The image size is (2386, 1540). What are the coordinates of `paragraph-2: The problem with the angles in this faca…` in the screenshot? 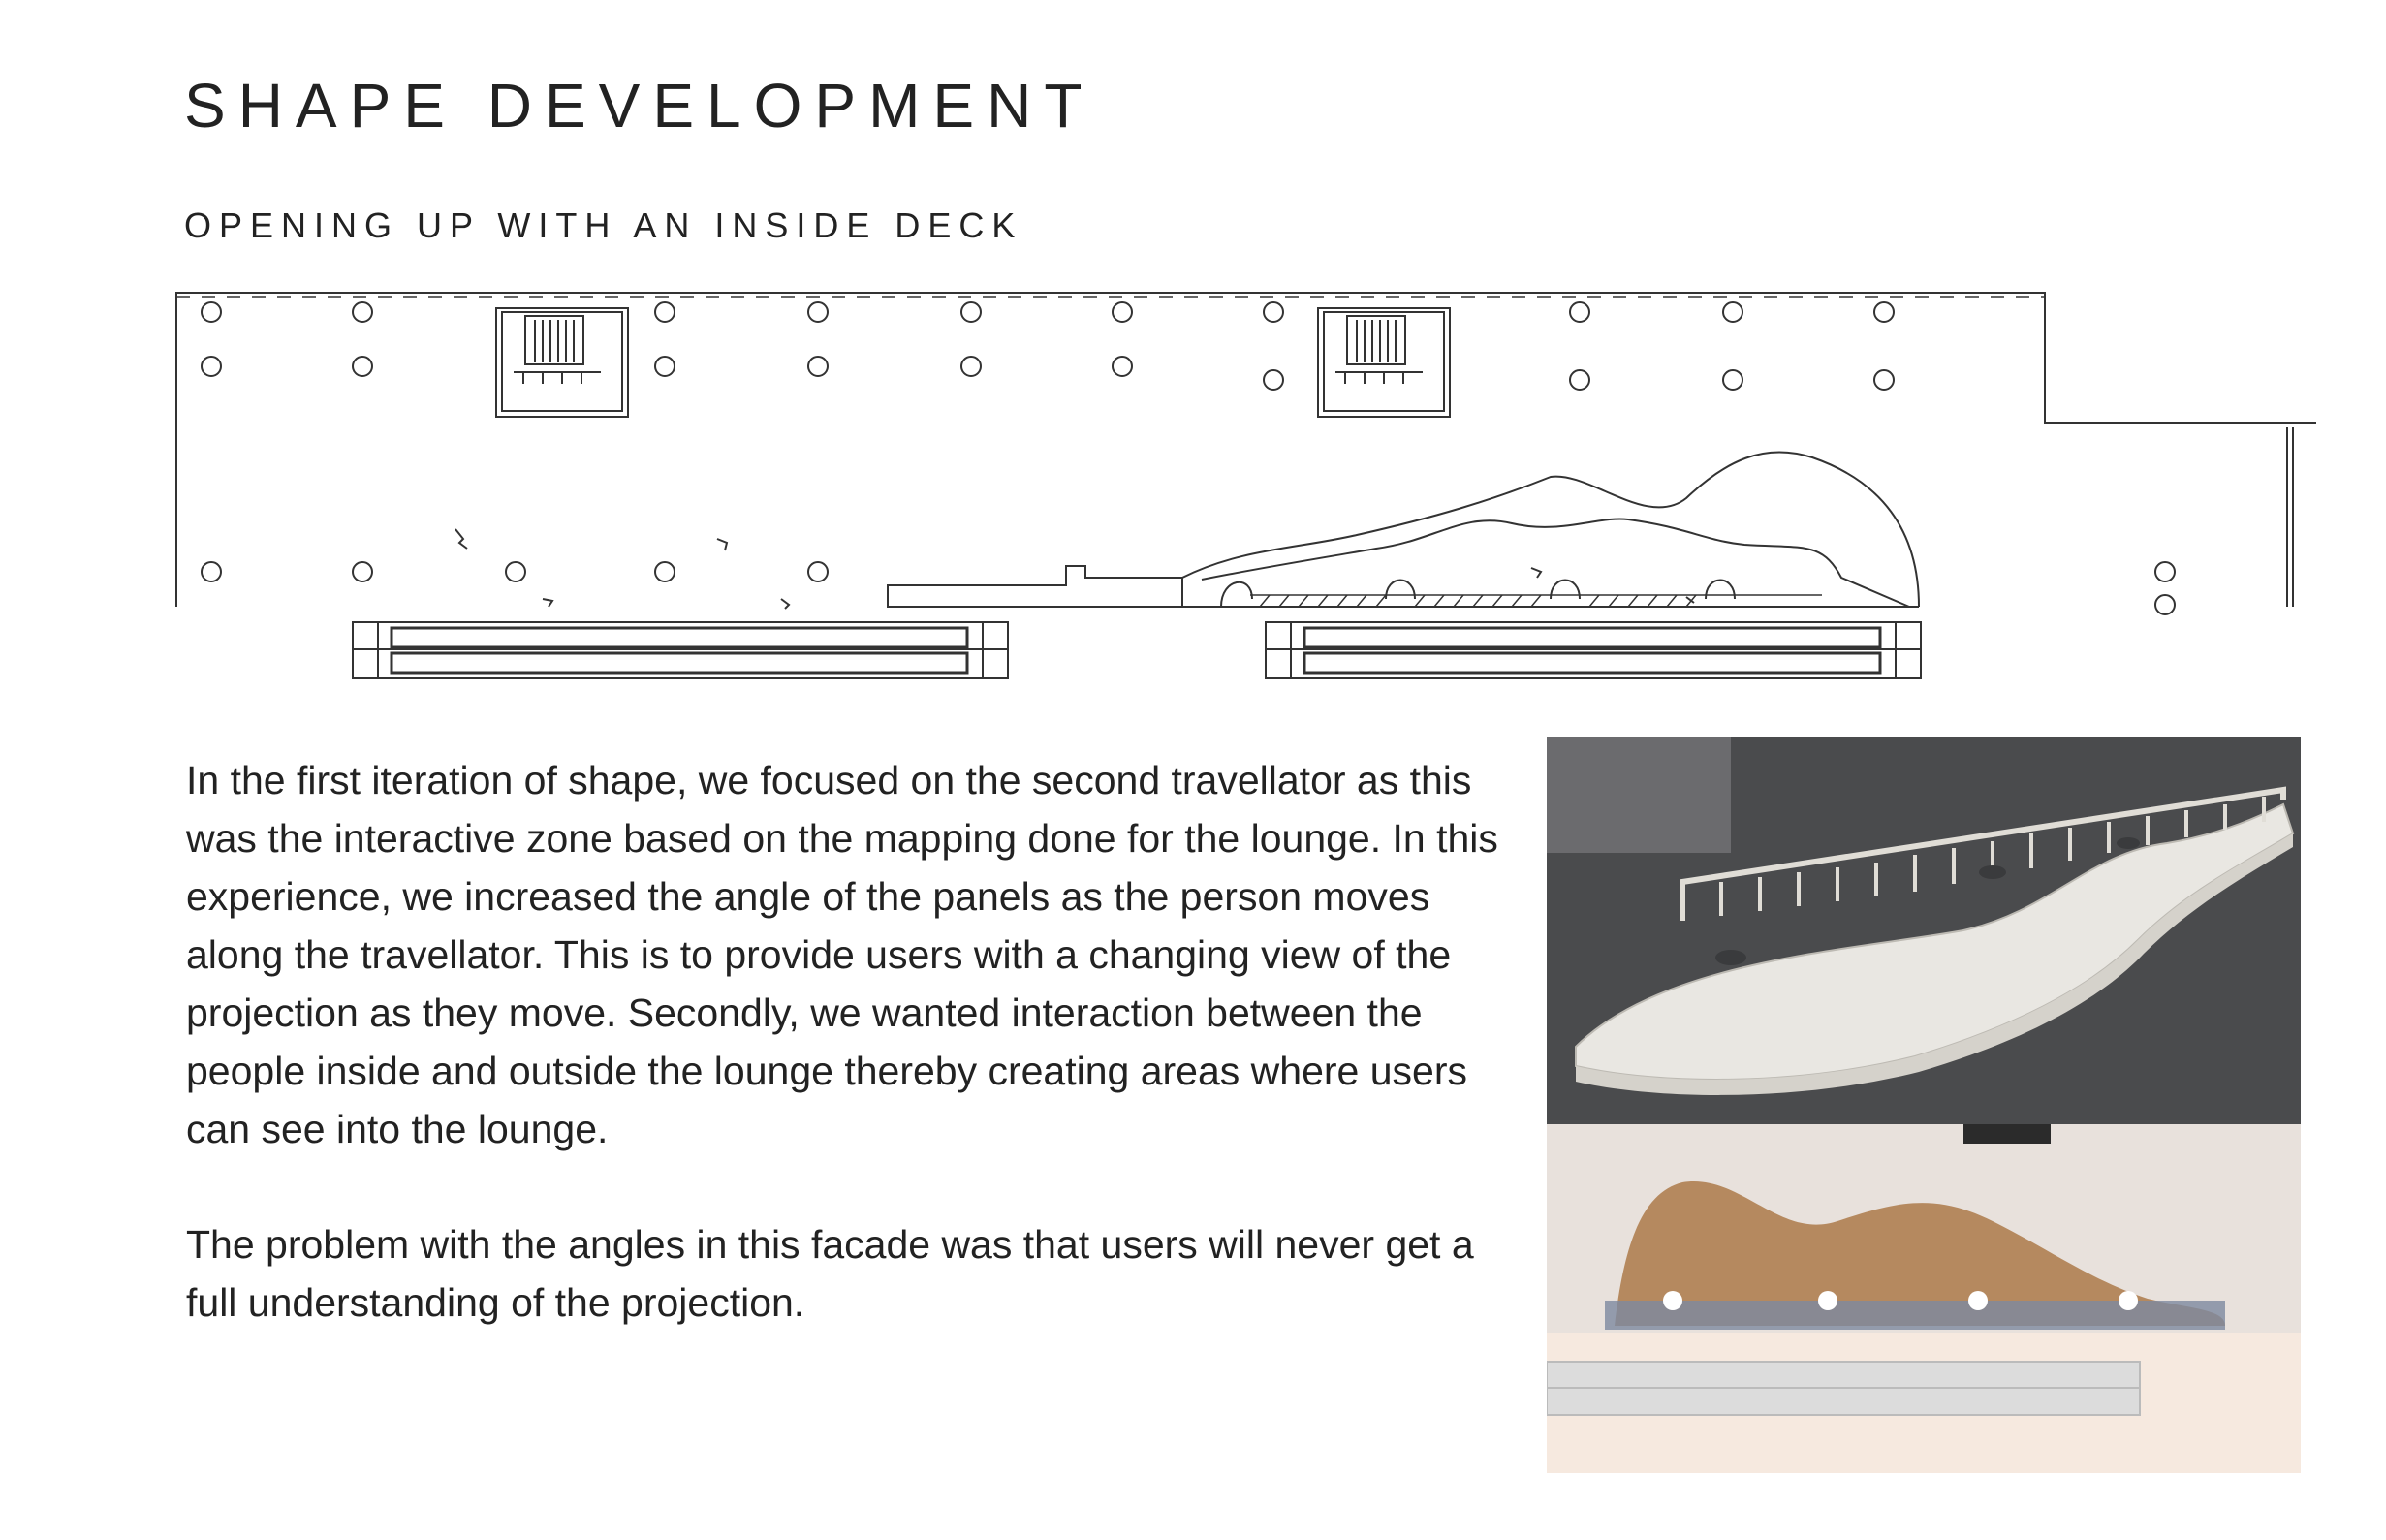 It's located at (830, 1273).